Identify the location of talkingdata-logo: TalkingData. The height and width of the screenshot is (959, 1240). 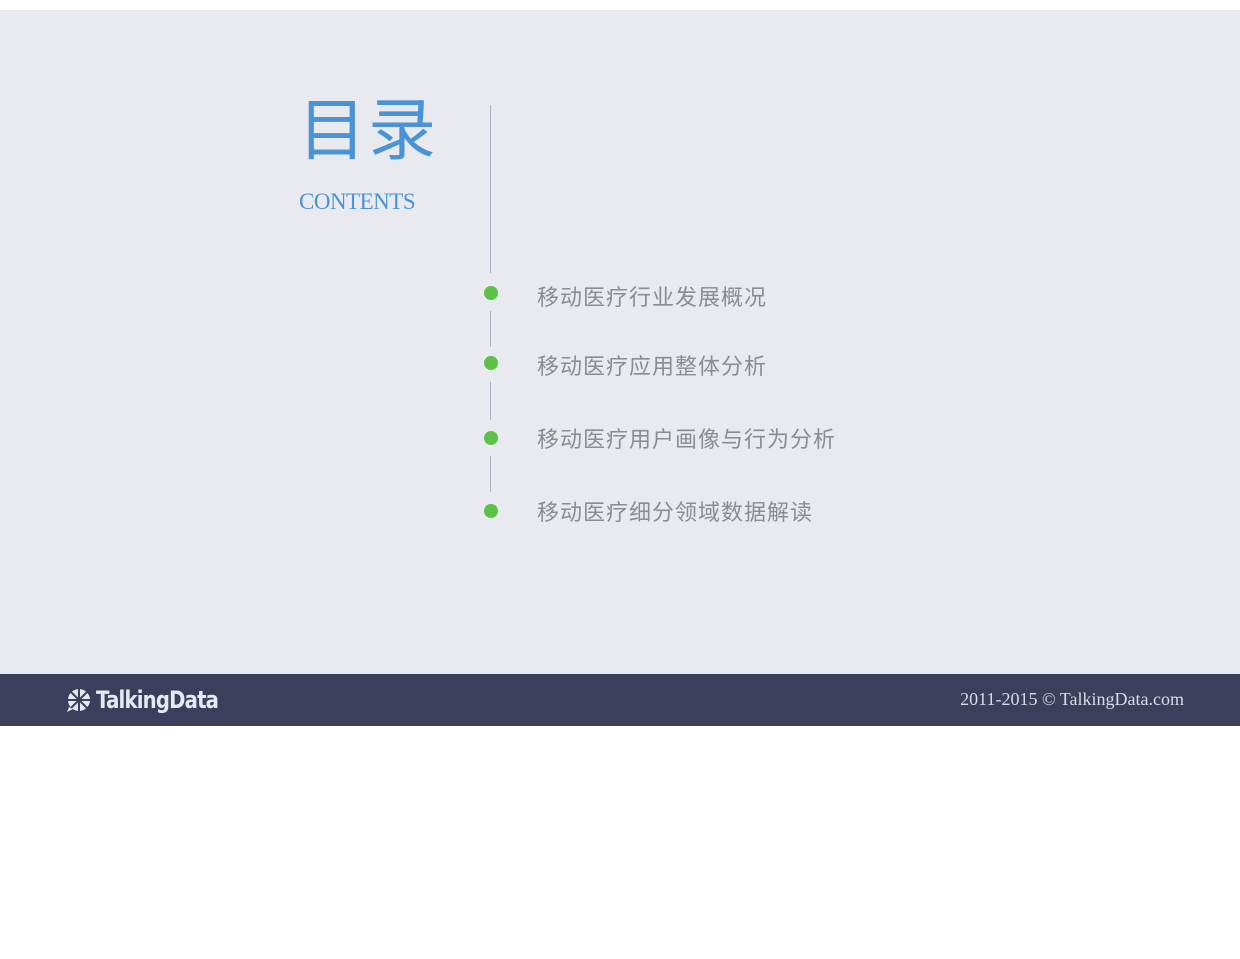
(155, 700).